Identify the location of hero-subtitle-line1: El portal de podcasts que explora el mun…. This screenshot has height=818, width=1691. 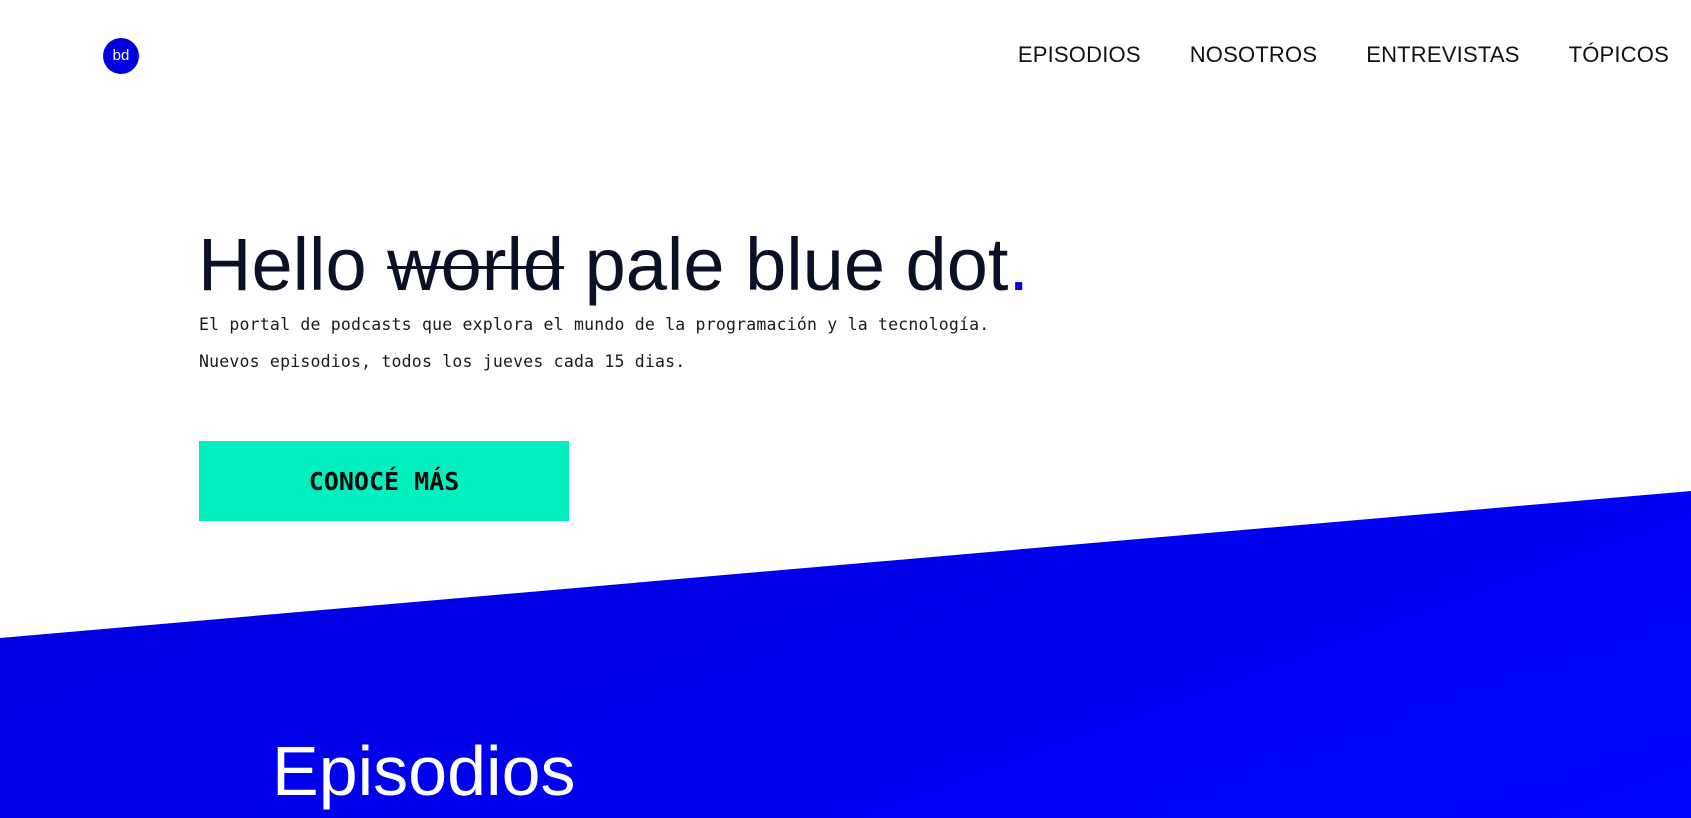
(594, 324).